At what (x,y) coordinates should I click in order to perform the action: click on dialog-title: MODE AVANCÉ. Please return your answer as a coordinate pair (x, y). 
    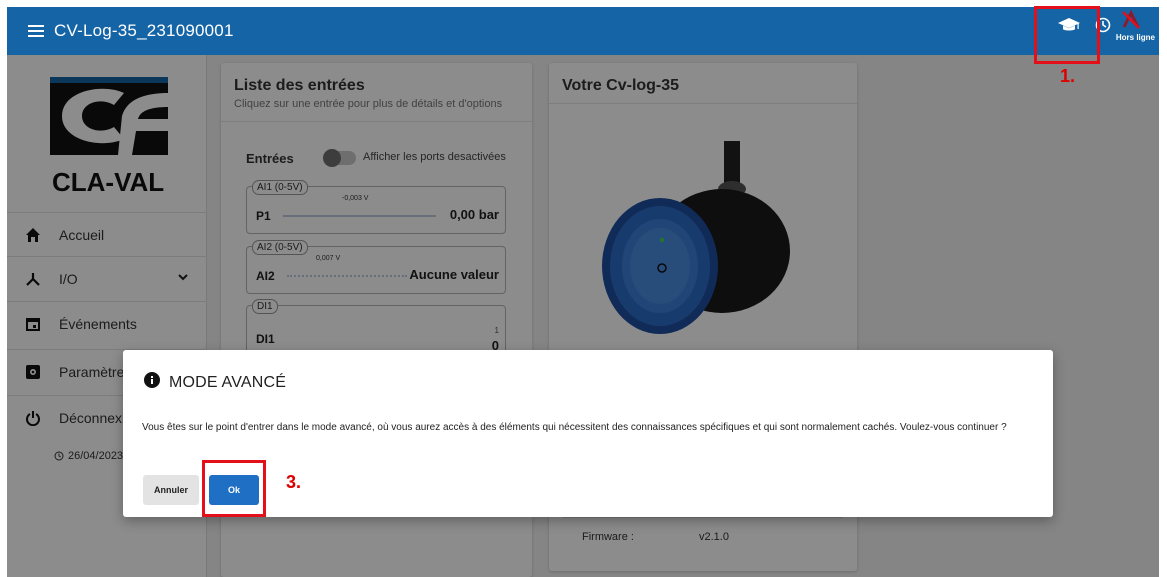
    Looking at the image, I should click on (228, 382).